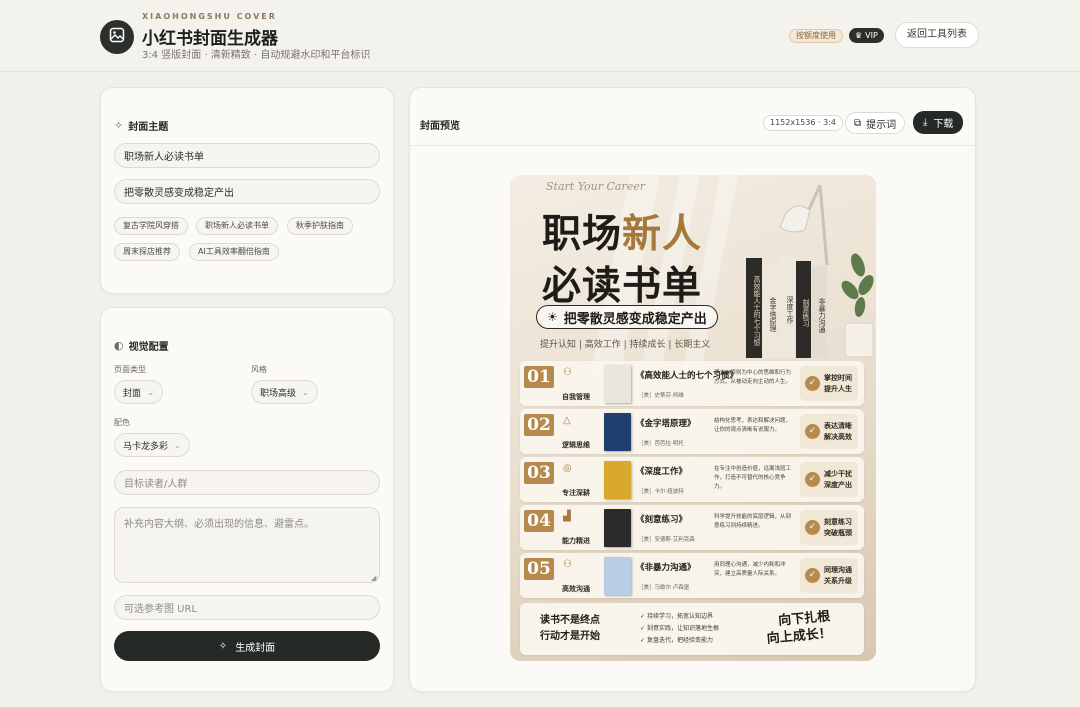 Image resolution: width=1080 pixels, height=707 pixels. I want to click on back-to-tools-button: 返回工具列表, so click(937, 35).